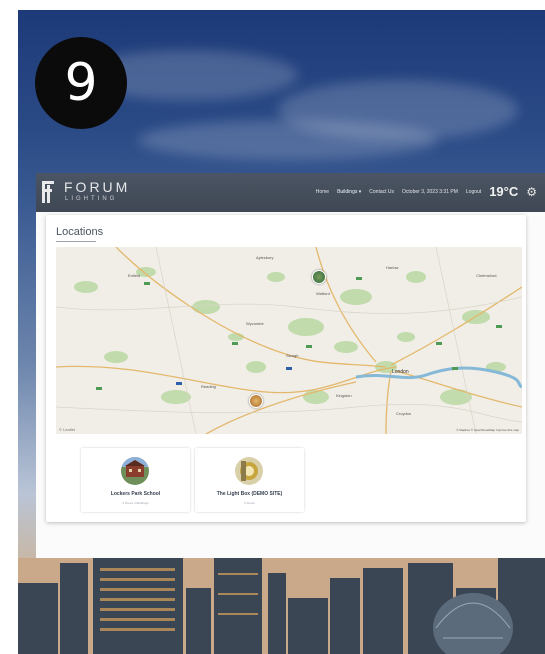  What do you see at coordinates (504, 191) in the screenshot?
I see `temperature-readout: 19°C` at bounding box center [504, 191].